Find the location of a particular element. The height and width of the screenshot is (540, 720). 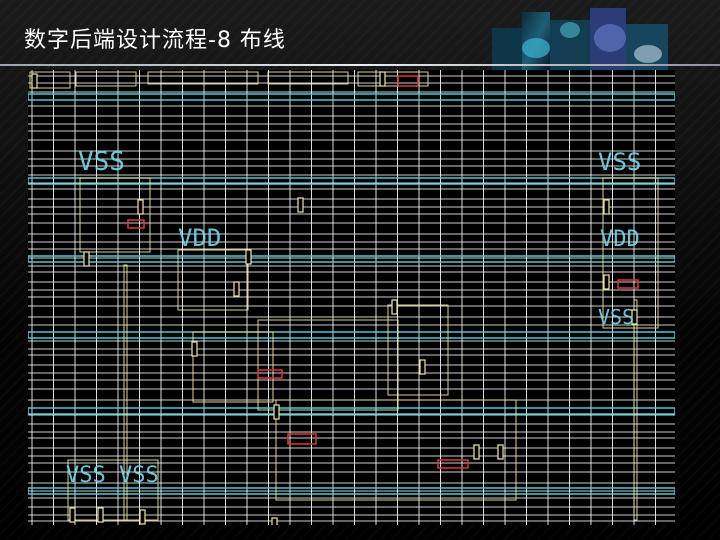

title-divider is located at coordinates (360, 65).